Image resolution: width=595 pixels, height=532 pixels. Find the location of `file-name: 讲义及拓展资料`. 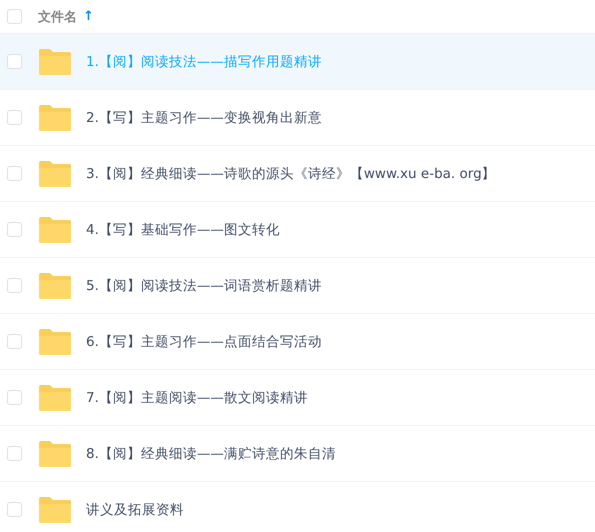

file-name: 讲义及拓展资料 is located at coordinates (135, 509).